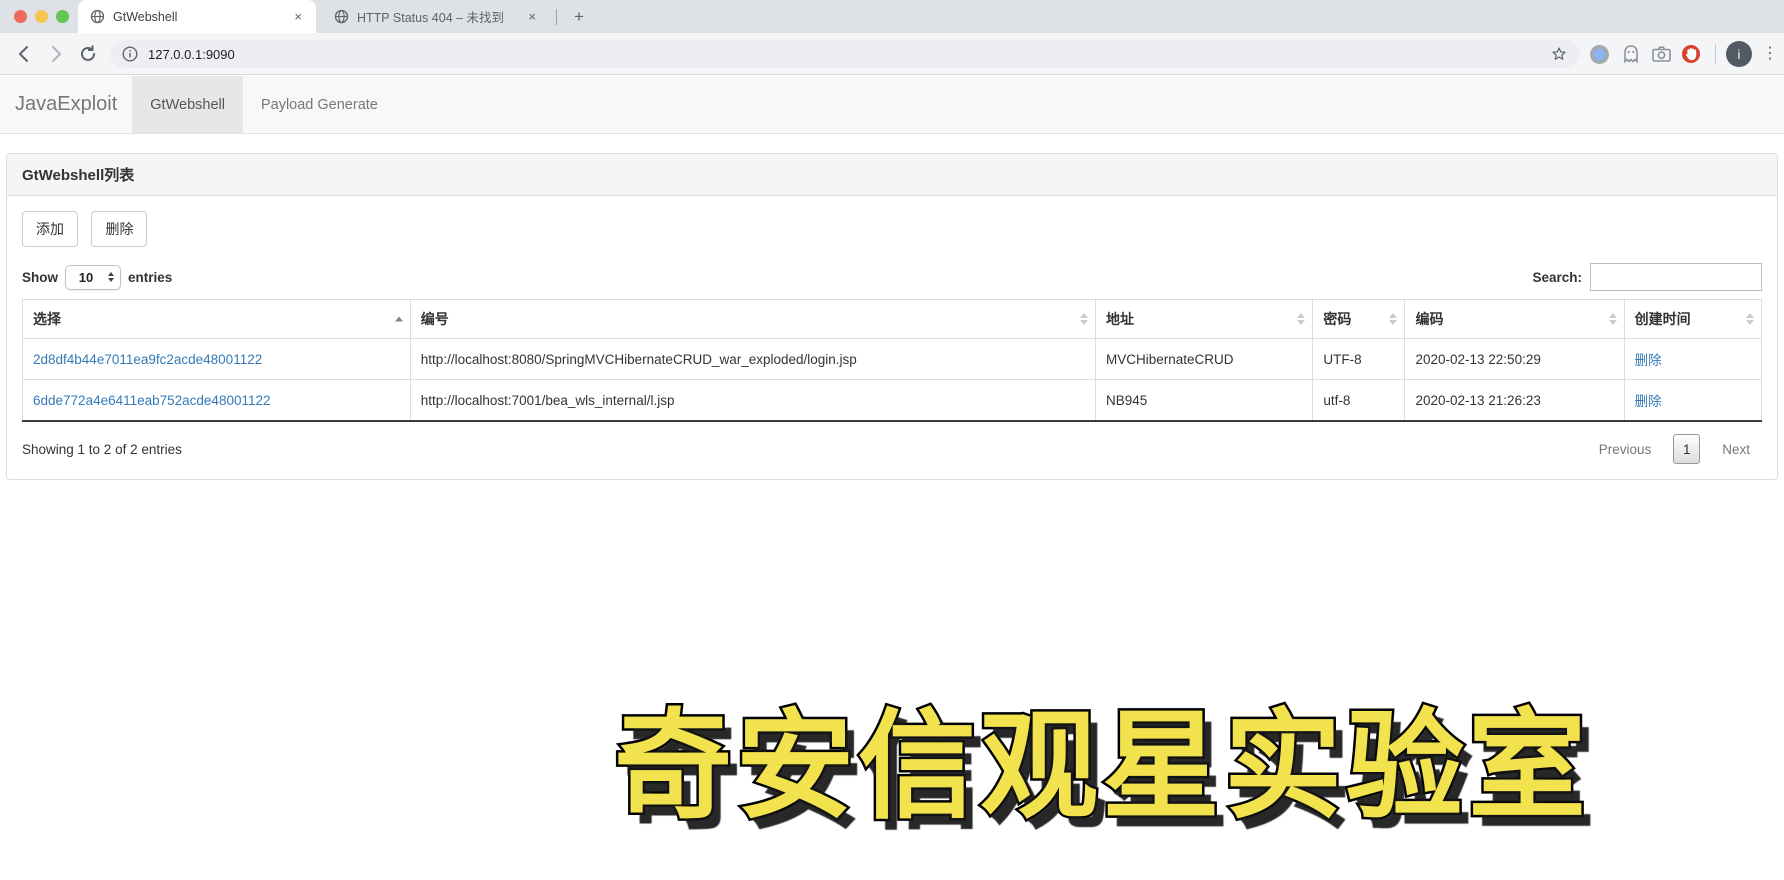 The height and width of the screenshot is (880, 1784). What do you see at coordinates (1736, 449) in the screenshot?
I see `next-page-button: Next` at bounding box center [1736, 449].